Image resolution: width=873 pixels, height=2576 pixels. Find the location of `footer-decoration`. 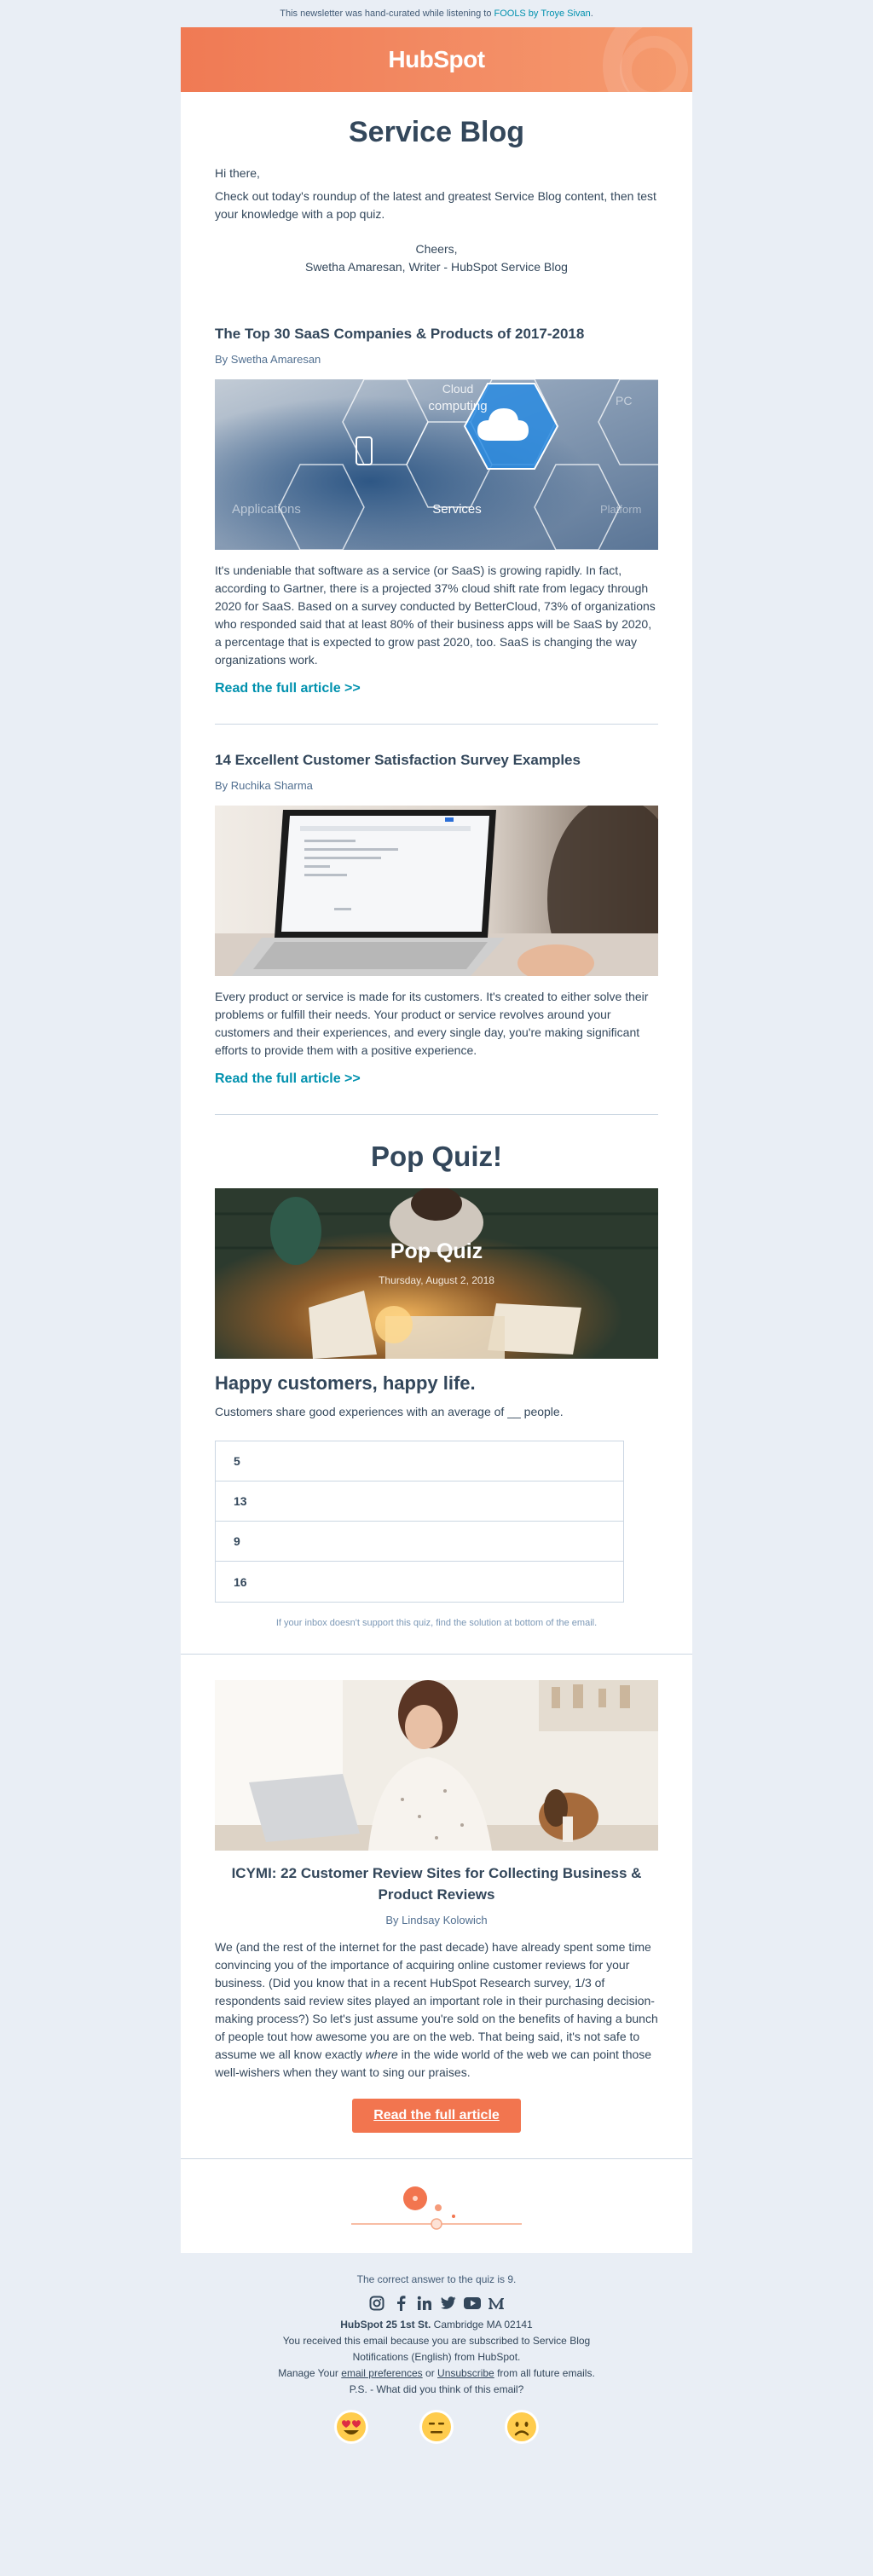

footer-decoration is located at coordinates (436, 2206).